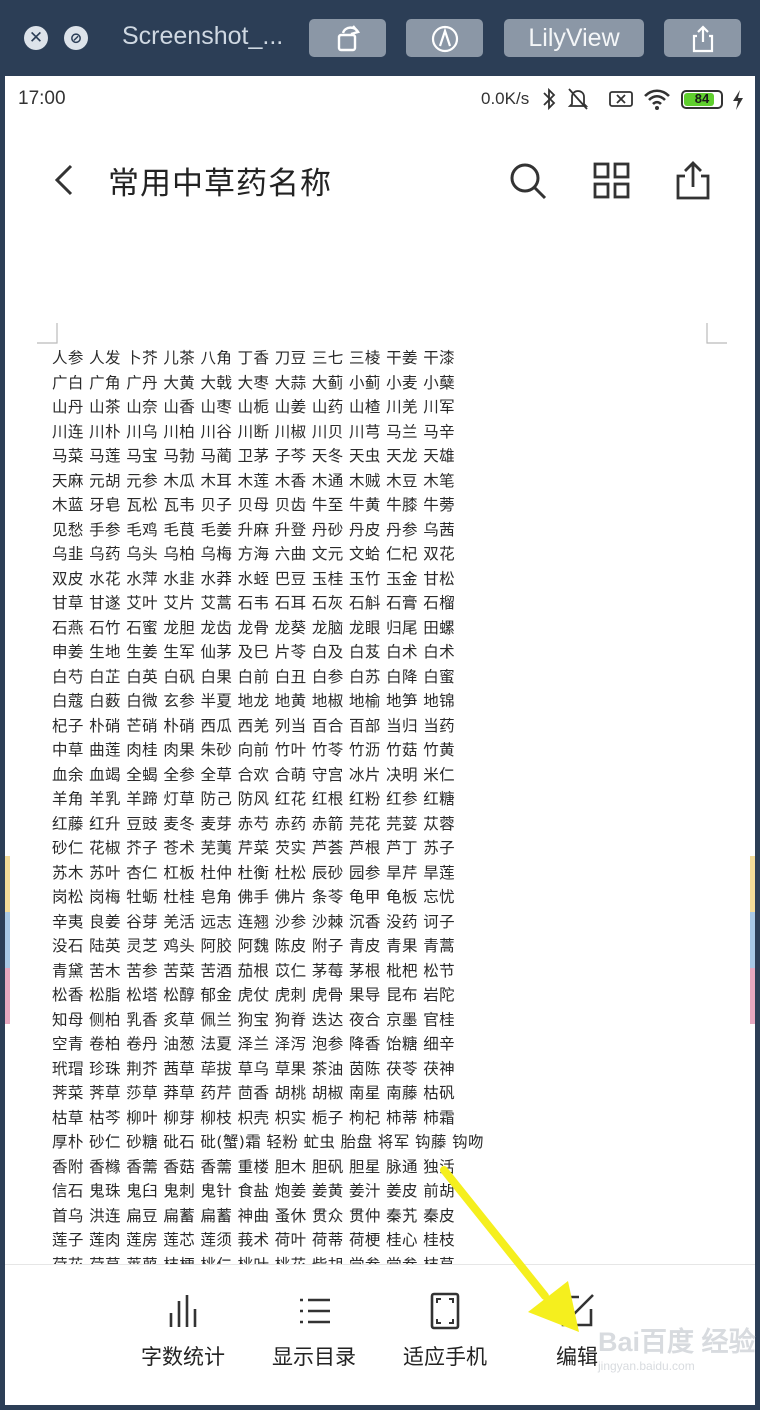 The height and width of the screenshot is (1410, 760). I want to click on document-line: 莲子 莲肉 莲房 莲芯 莲须 莪术 荷叶 荷蒂 荷梗 桂心 桂枝, so click(254, 1240).